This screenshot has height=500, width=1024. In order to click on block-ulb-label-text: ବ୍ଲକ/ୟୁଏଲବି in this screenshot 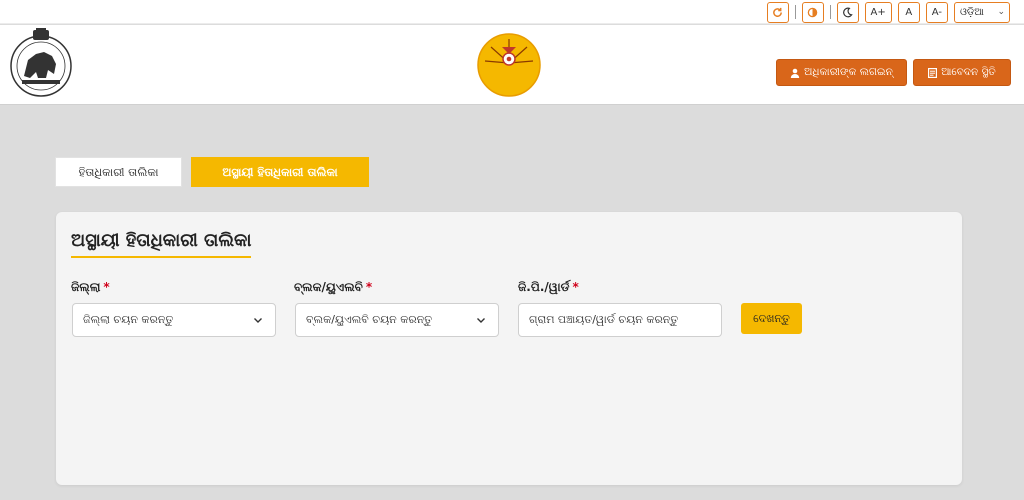, I will do `click(328, 287)`.